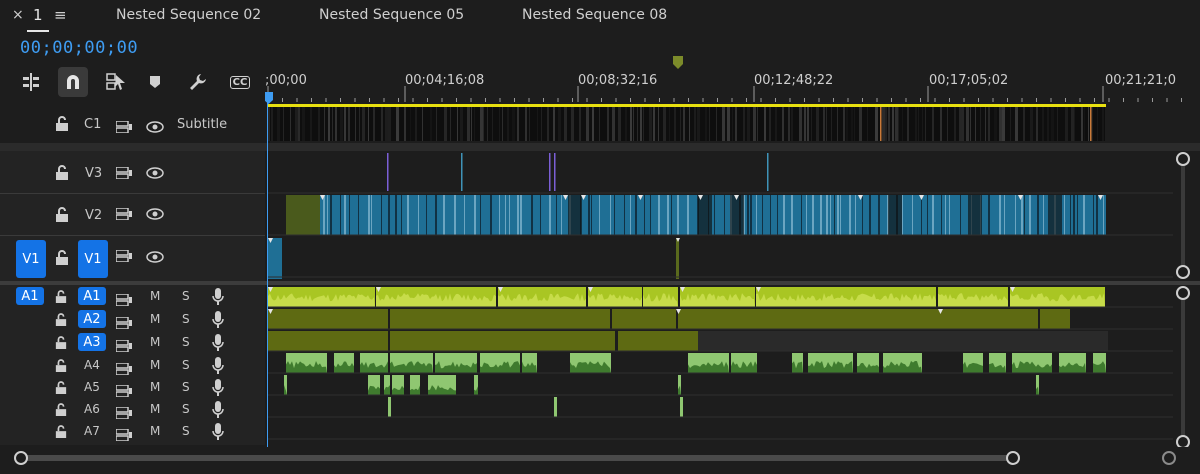 This screenshot has width=1200, height=474. Describe the element at coordinates (92, 342) in the screenshot. I see `a3-track-name: A3` at that location.